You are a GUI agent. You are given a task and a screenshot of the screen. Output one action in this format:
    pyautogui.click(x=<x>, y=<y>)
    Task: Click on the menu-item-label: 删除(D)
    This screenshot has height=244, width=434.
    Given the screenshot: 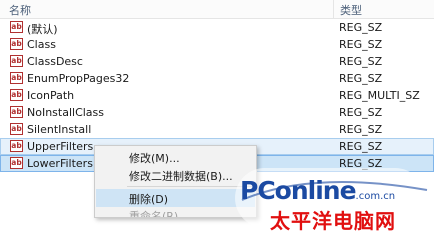 What is the action you would take?
    pyautogui.click(x=149, y=199)
    